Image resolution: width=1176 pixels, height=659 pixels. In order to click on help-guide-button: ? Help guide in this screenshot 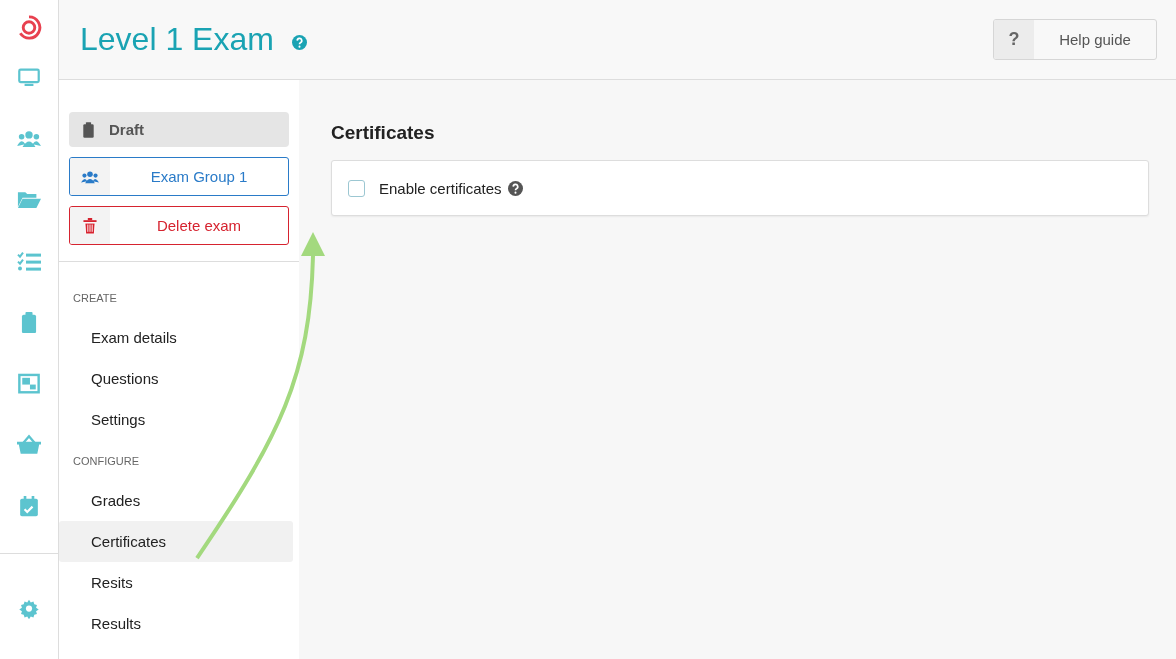, I will do `click(1075, 39)`.